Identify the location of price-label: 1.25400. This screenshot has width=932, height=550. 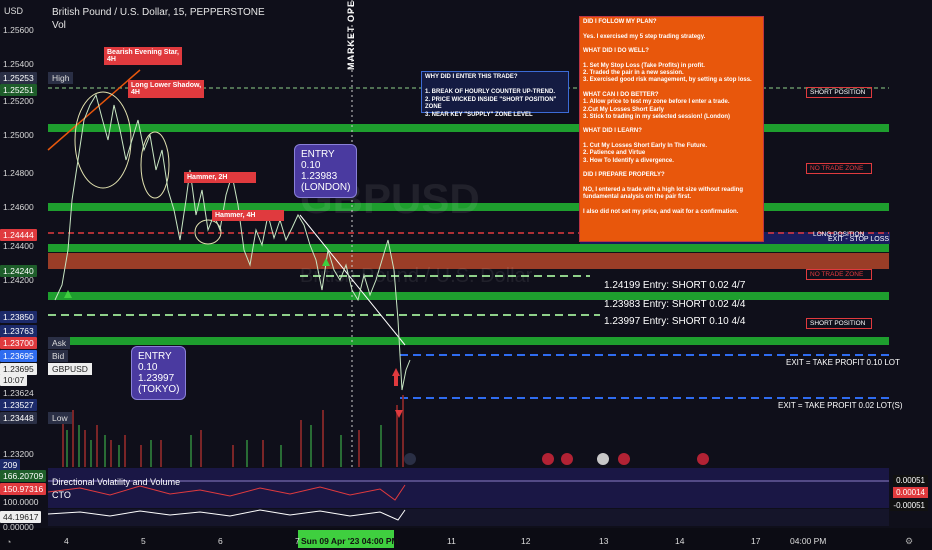
(18, 64).